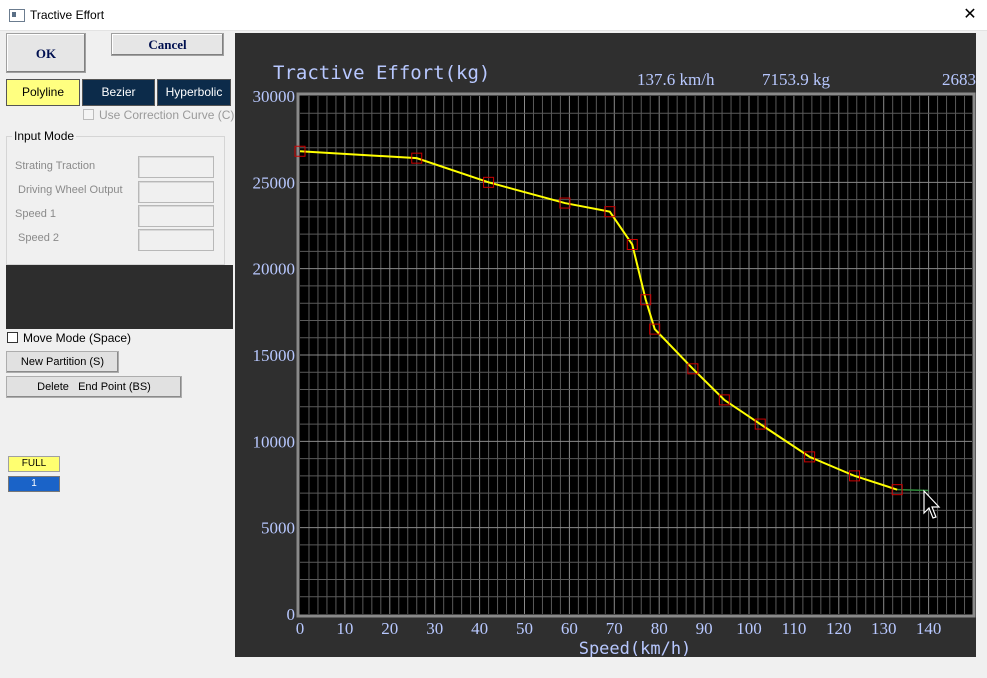  What do you see at coordinates (659, 628) in the screenshot?
I see `x-tick-label: 80` at bounding box center [659, 628].